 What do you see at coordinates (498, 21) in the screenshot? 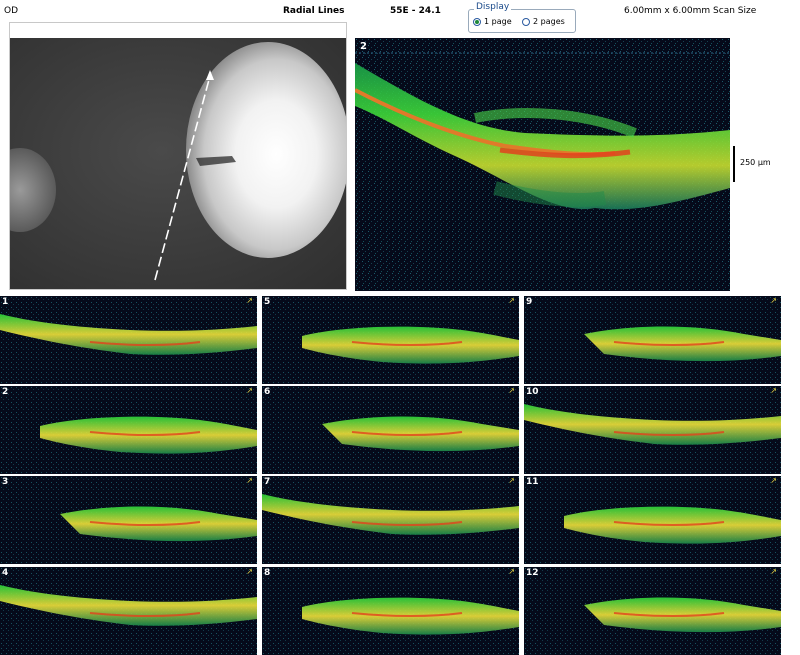
I see `radio-1-page-label: 1 page` at bounding box center [498, 21].